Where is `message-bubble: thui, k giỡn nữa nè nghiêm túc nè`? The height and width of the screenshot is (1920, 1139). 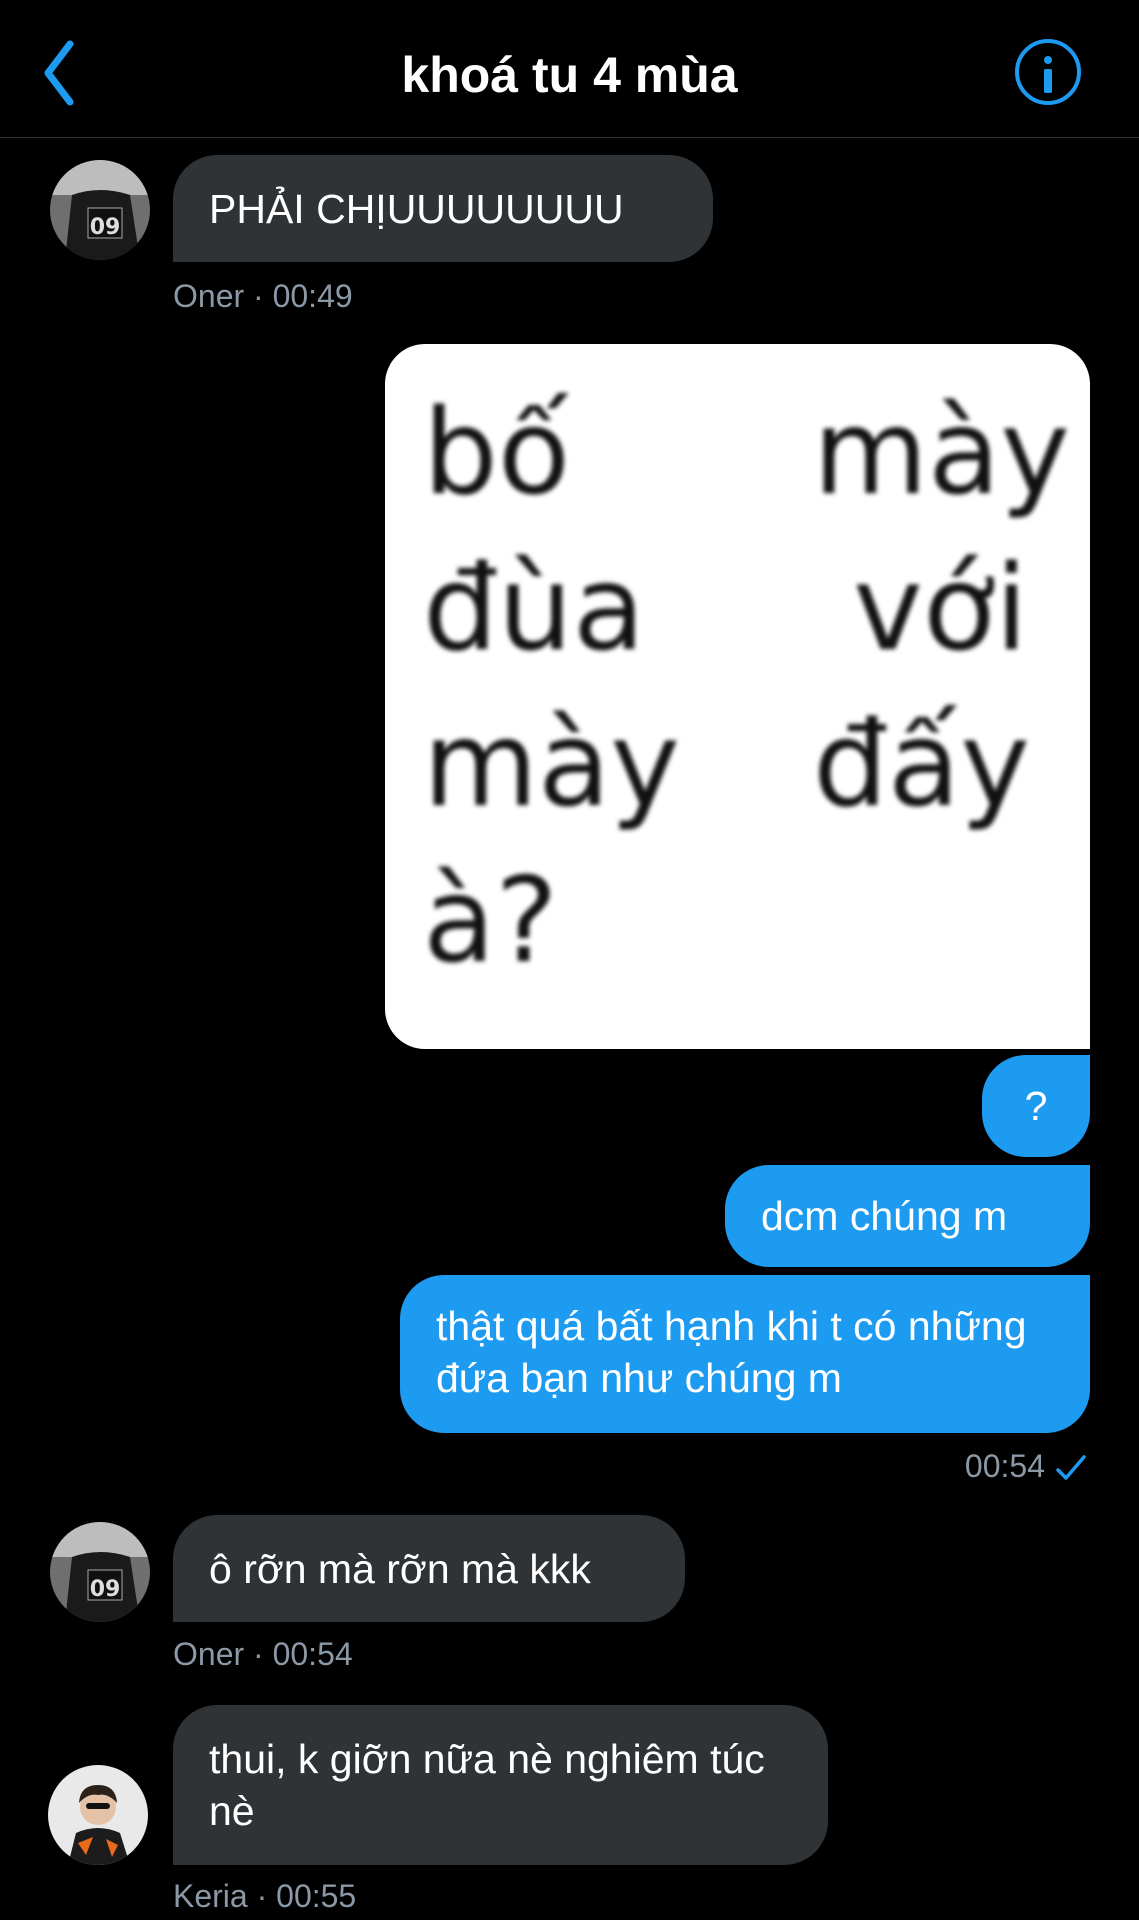 message-bubble: thui, k giỡn nữa nè nghiêm túc nè is located at coordinates (500, 1785).